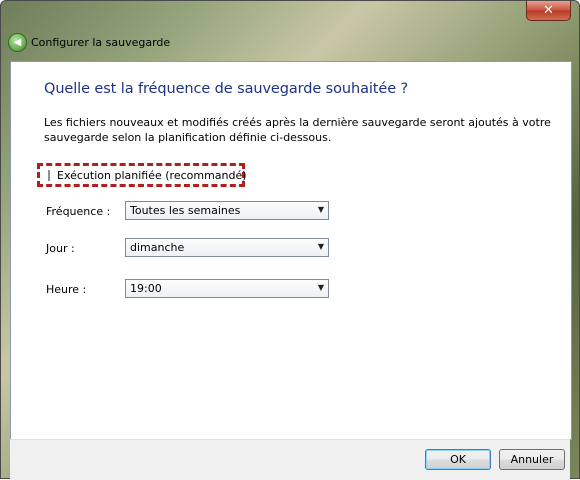 The image size is (580, 480). I want to click on close-icon: ✕, so click(548, 10).